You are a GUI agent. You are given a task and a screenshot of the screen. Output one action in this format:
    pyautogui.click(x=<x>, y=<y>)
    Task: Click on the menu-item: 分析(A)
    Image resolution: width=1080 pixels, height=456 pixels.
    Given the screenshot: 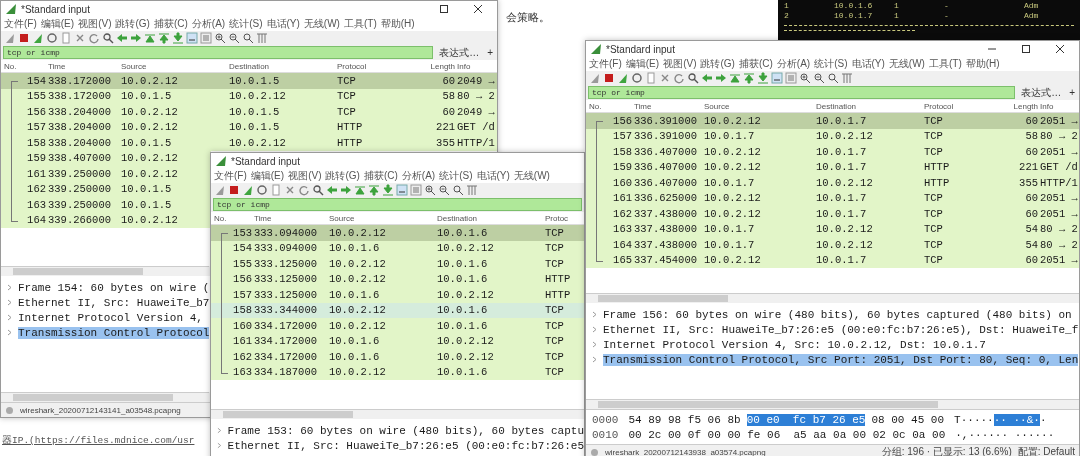 What is the action you would take?
    pyautogui.click(x=208, y=24)
    